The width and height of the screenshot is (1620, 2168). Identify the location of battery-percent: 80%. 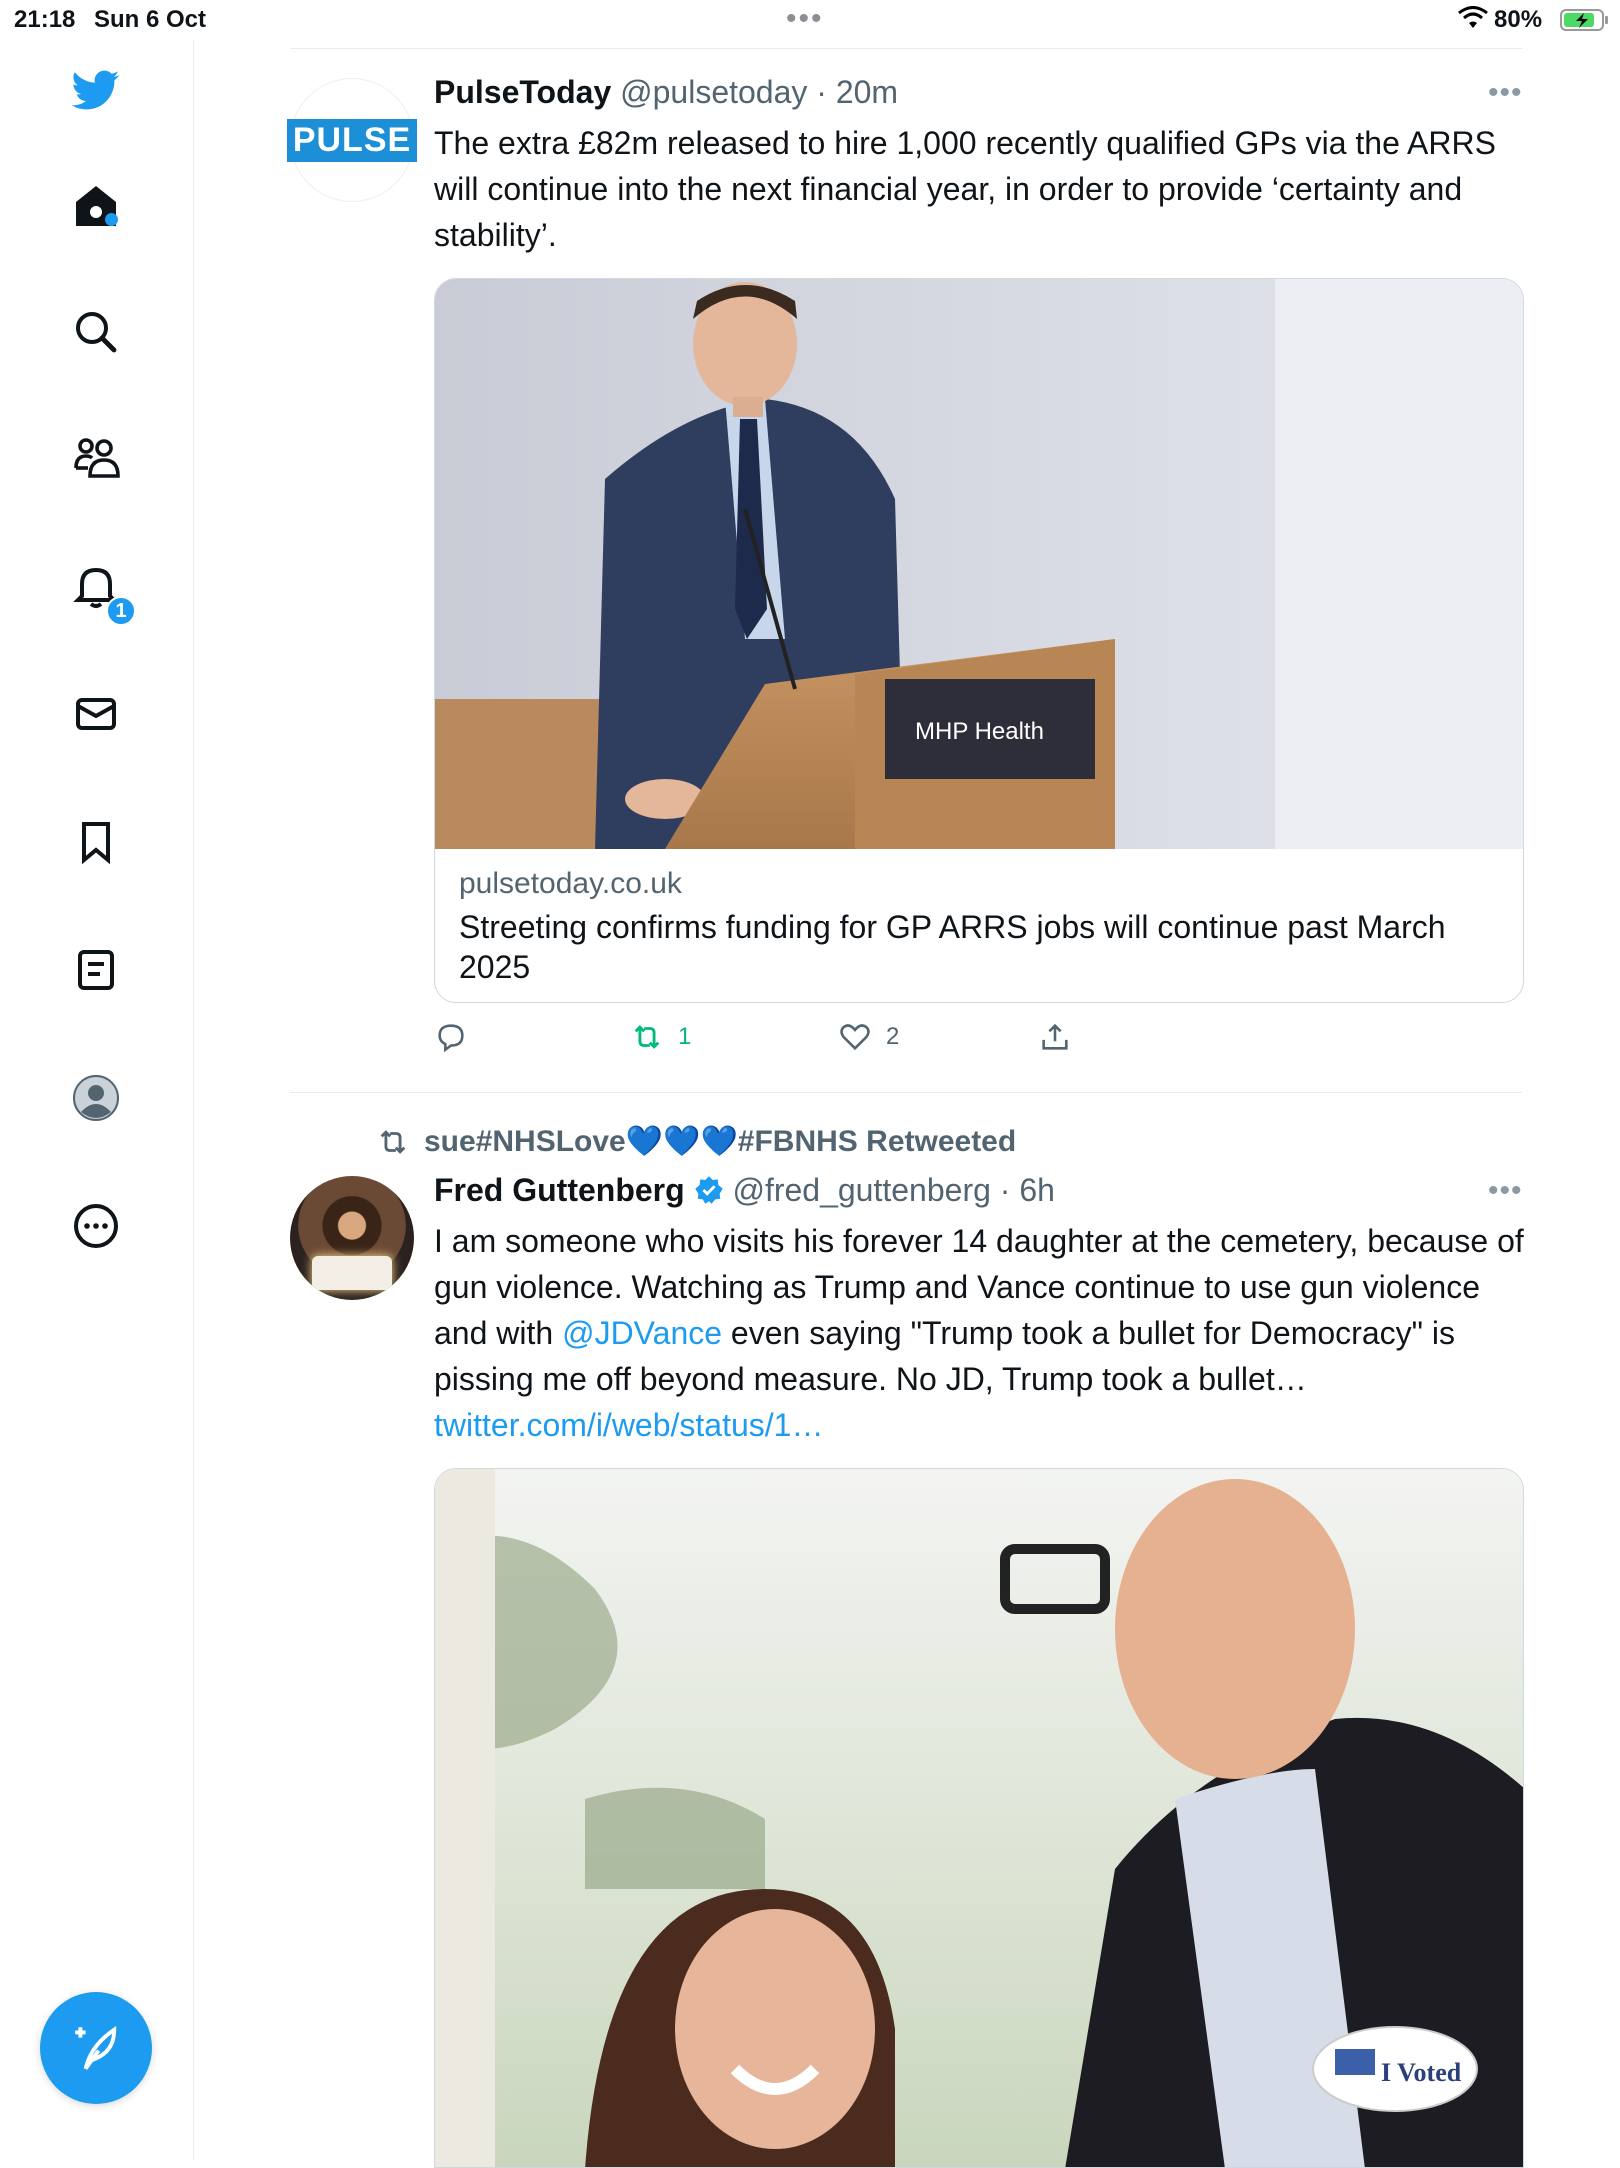
(1518, 19).